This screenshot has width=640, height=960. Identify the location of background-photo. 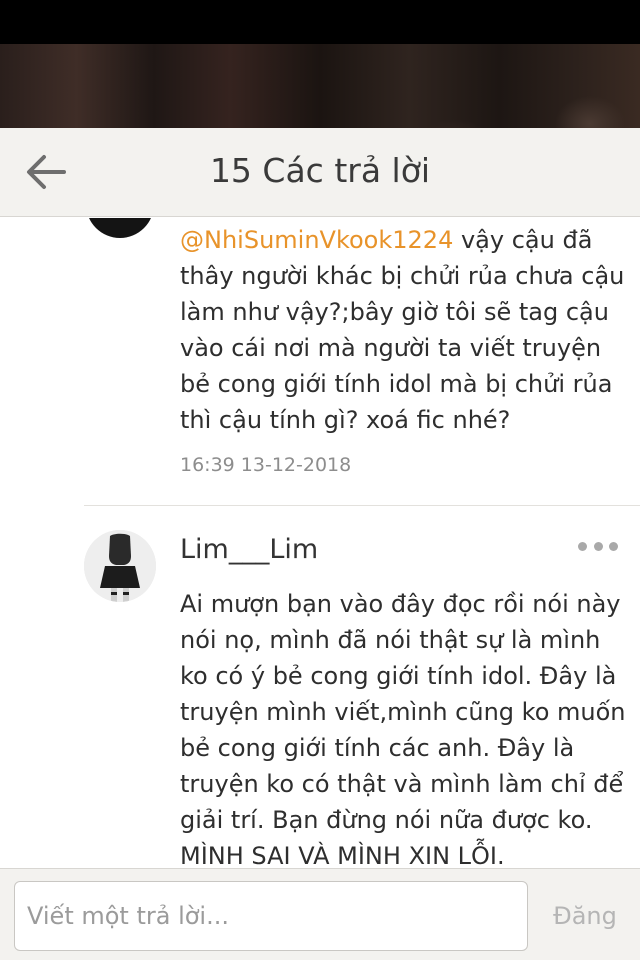
(320, 86).